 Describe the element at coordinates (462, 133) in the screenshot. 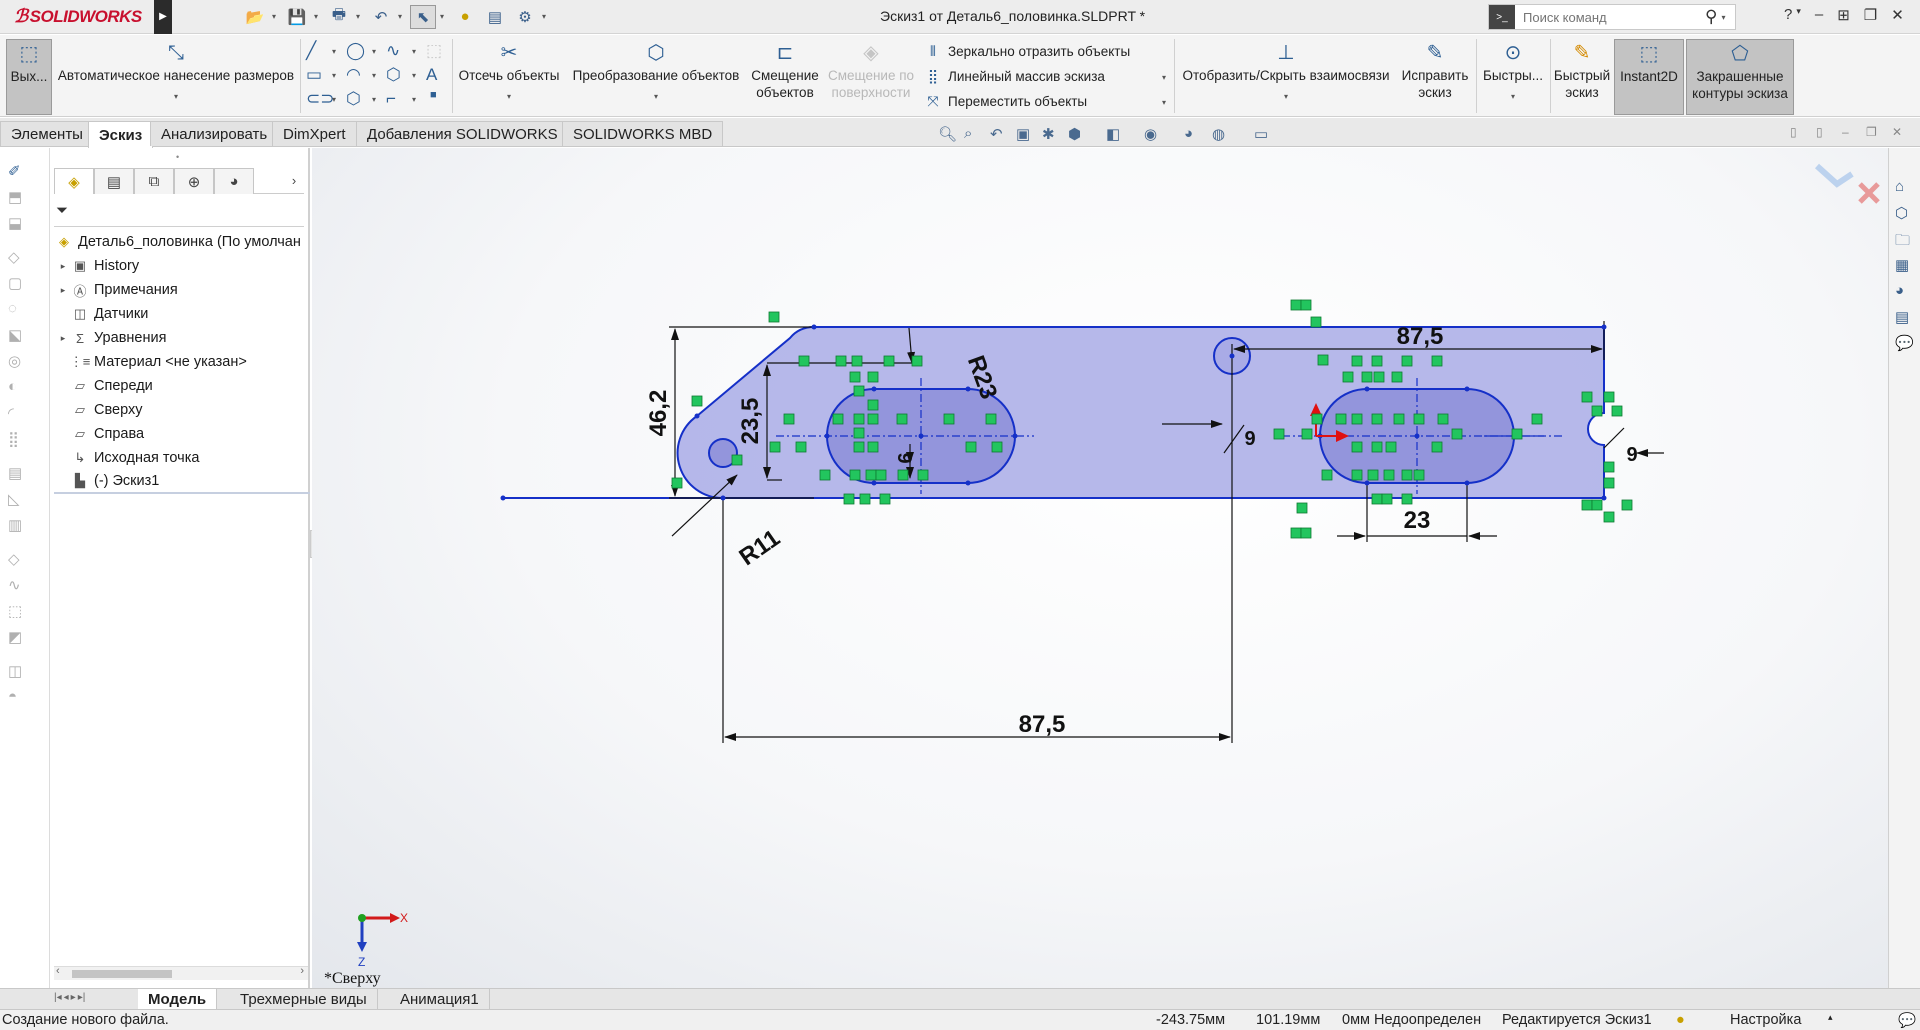

I see `tab-addins: Добавления SOLIDWORKS` at that location.